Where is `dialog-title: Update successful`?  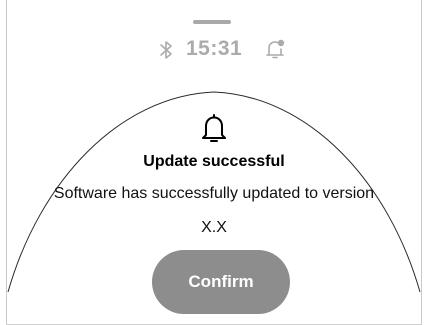
dialog-title: Update successful is located at coordinates (214, 161).